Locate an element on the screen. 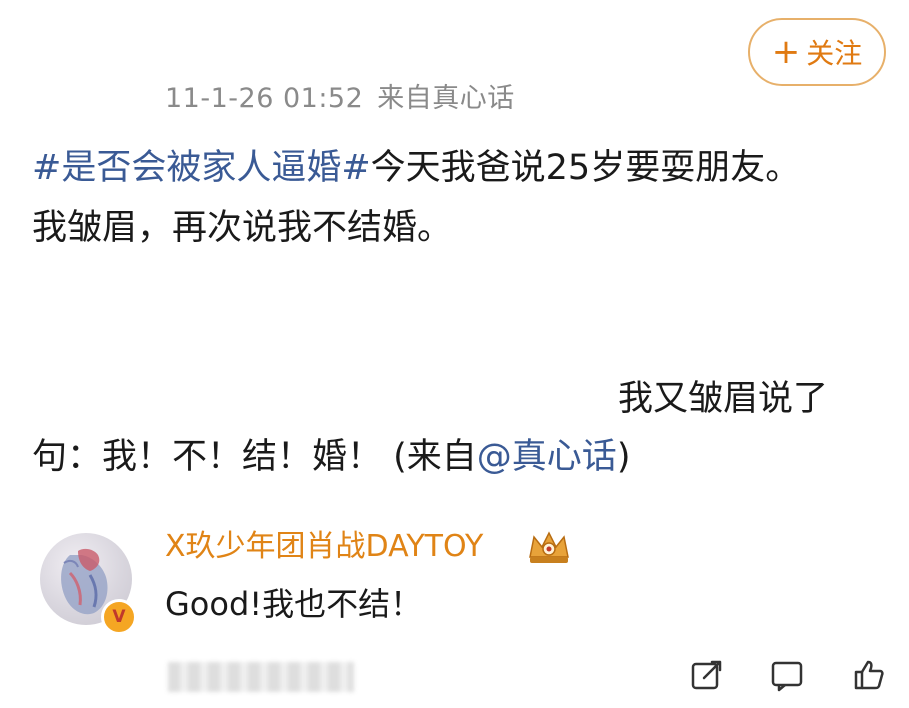 This screenshot has height=708, width=909. post-text-segment: ) is located at coordinates (623, 457).